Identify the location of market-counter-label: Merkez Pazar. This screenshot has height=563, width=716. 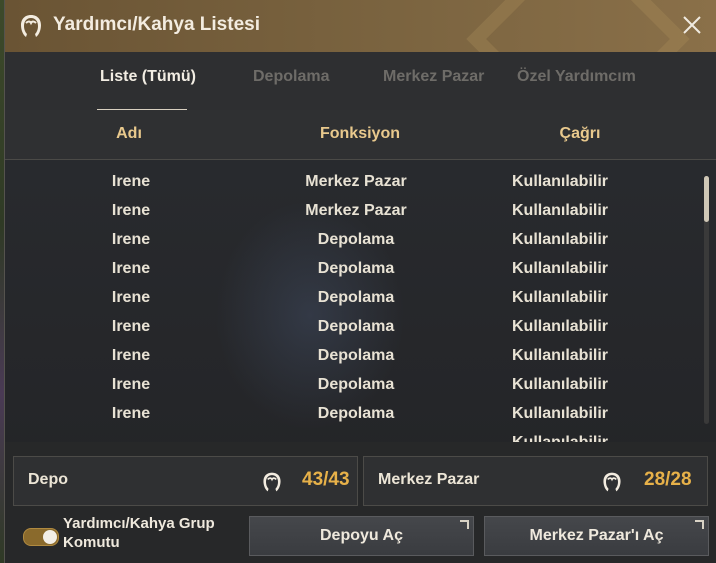
(429, 479).